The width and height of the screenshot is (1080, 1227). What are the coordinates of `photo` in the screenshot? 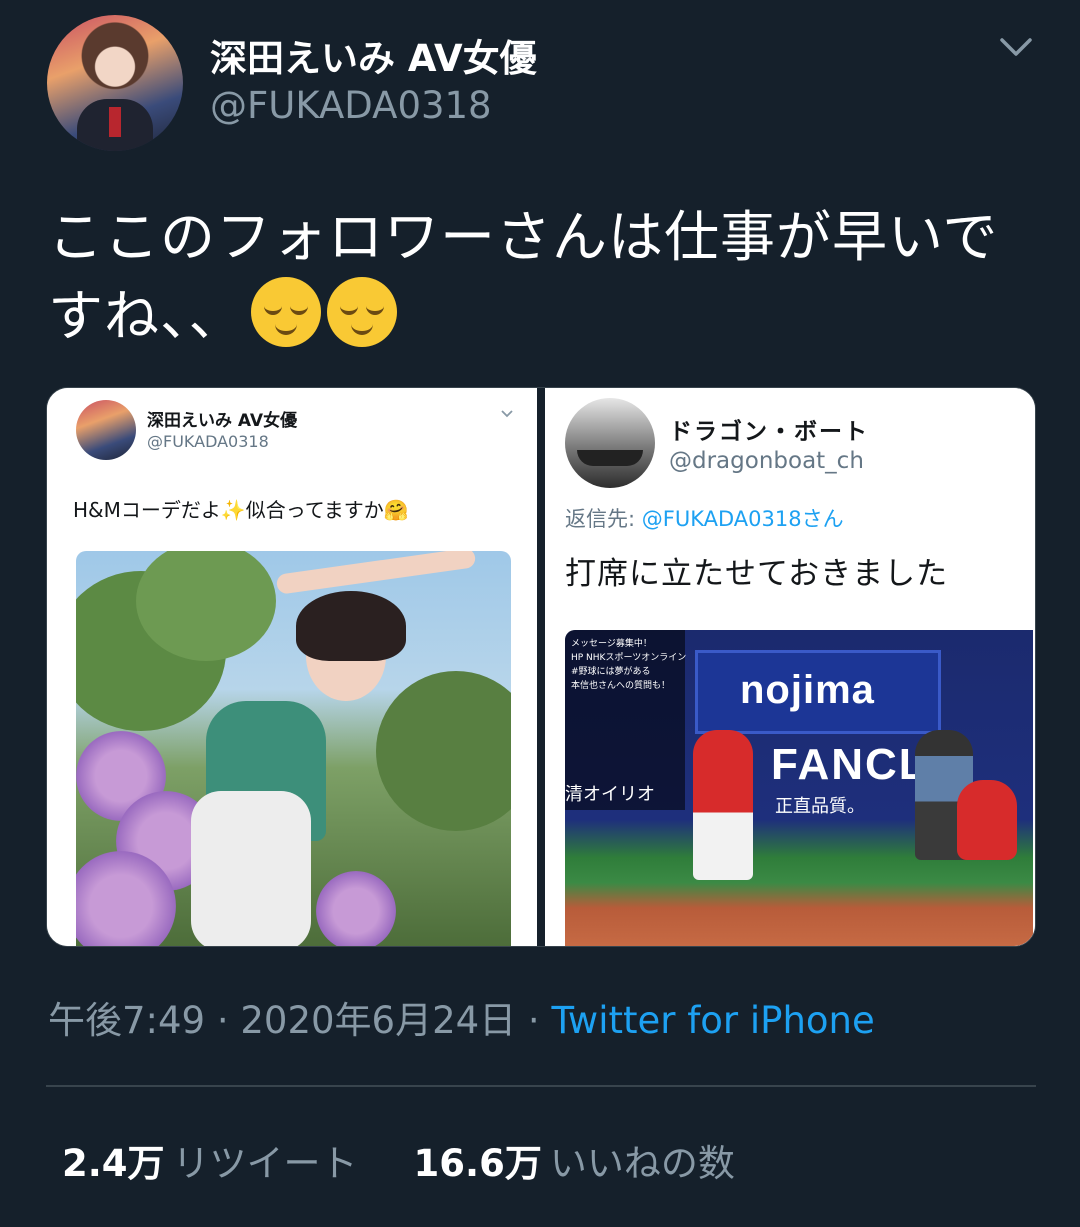 It's located at (293, 748).